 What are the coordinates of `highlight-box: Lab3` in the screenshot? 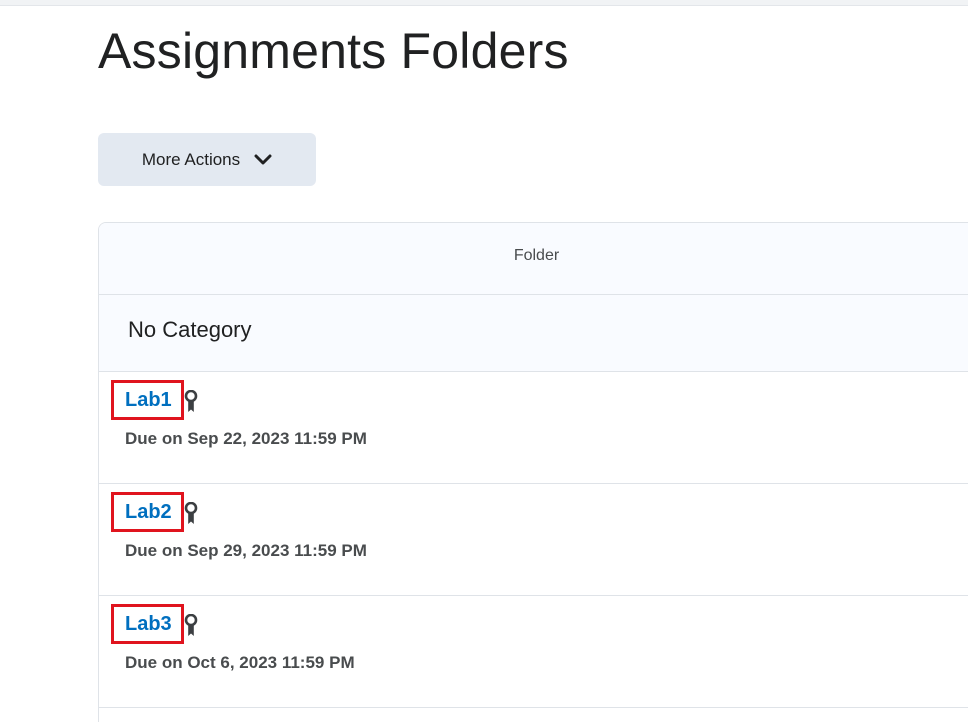 It's located at (147, 624).